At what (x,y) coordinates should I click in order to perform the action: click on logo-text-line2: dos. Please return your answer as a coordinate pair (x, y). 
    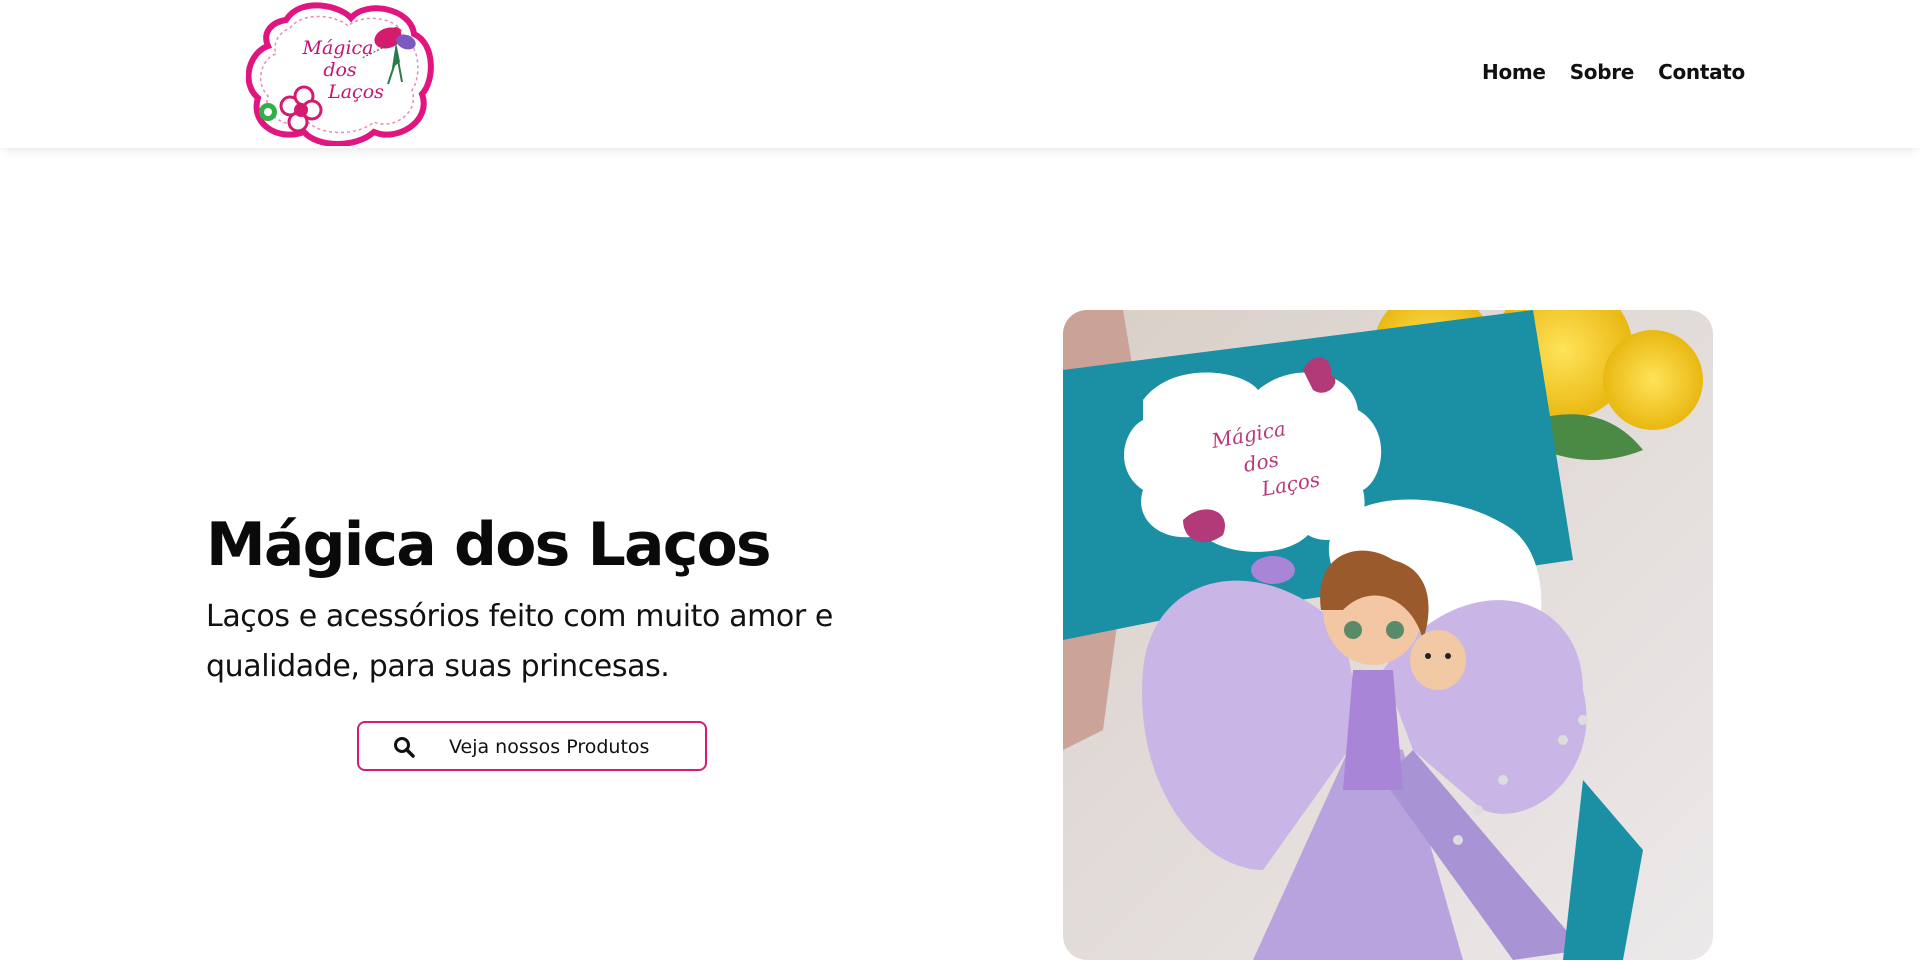
    Looking at the image, I should click on (340, 70).